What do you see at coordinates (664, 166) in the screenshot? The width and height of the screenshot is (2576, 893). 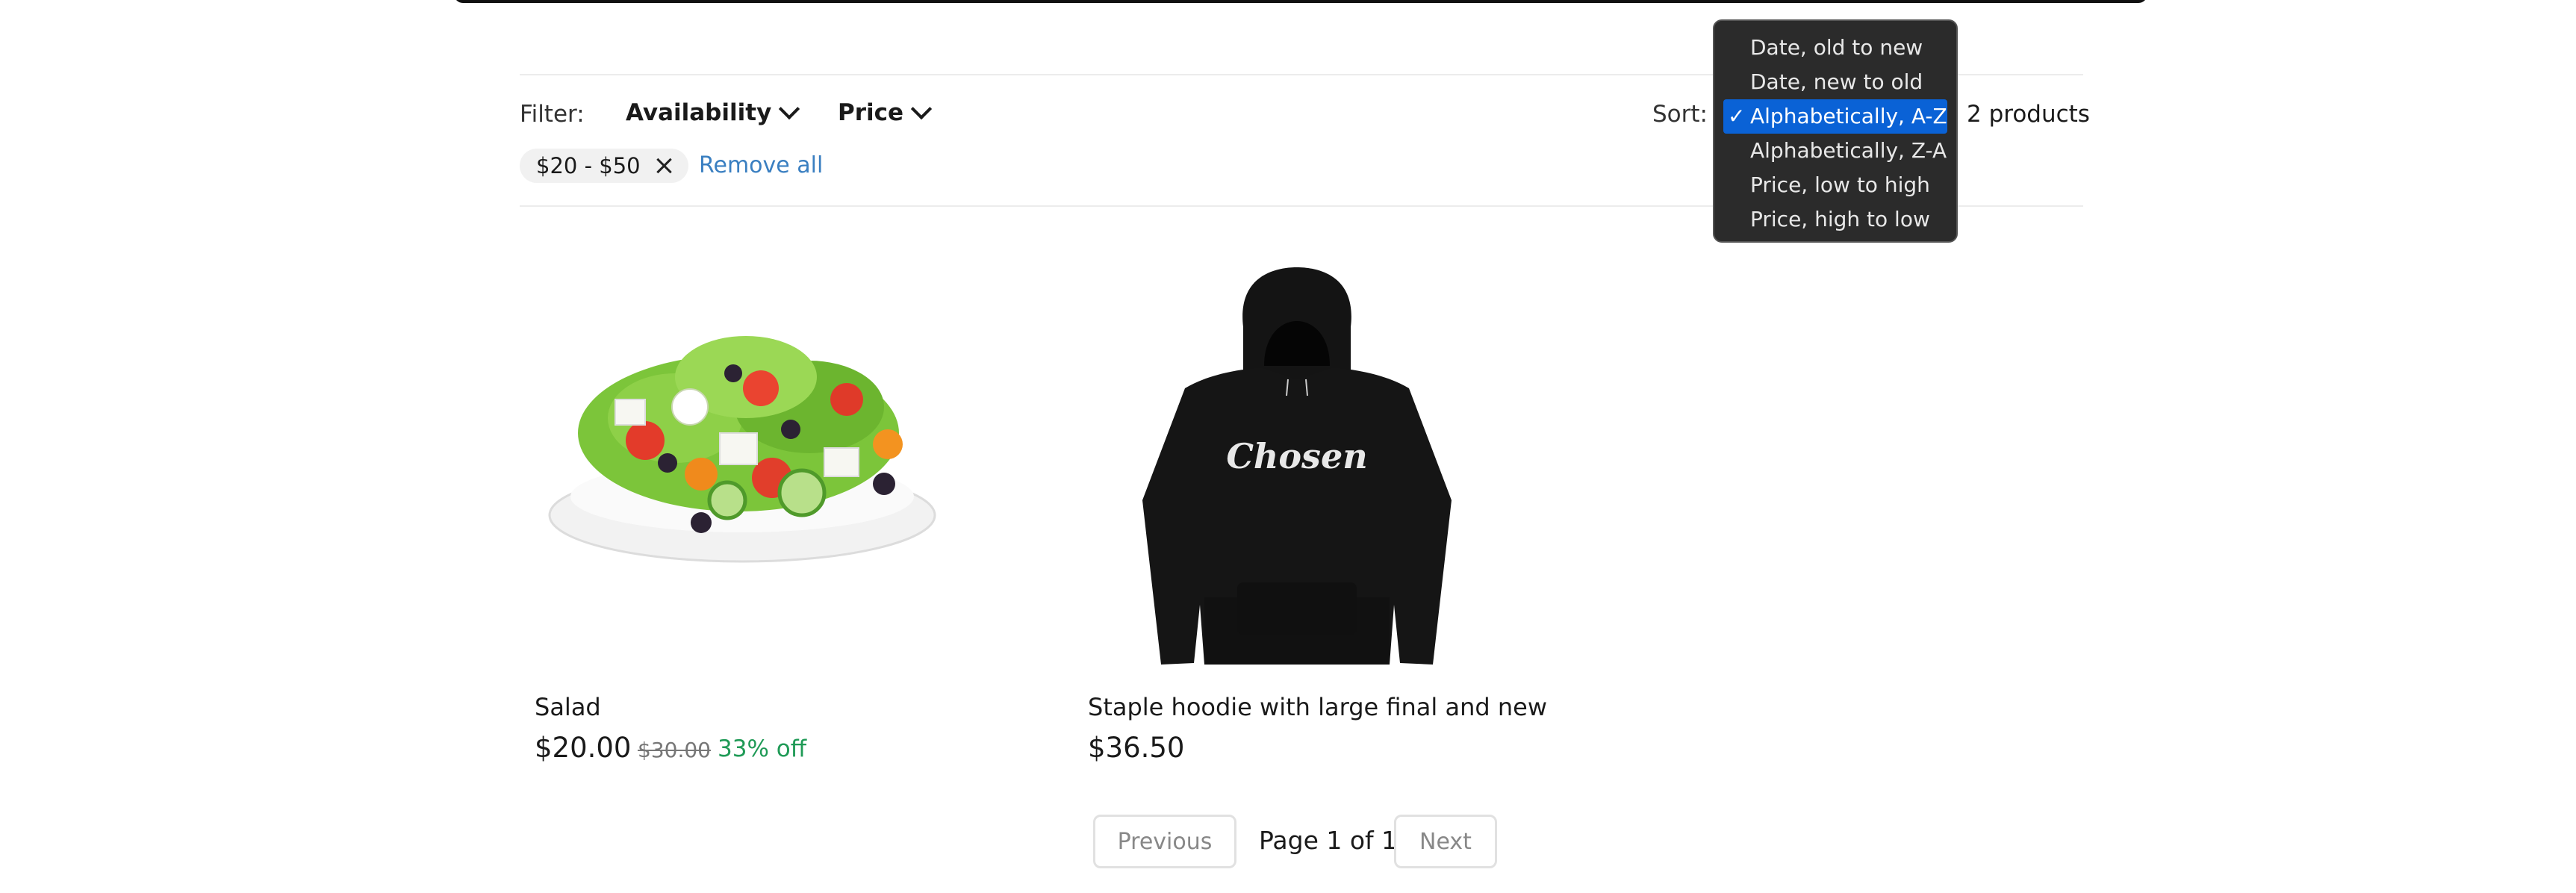 I see `close-icon` at bounding box center [664, 166].